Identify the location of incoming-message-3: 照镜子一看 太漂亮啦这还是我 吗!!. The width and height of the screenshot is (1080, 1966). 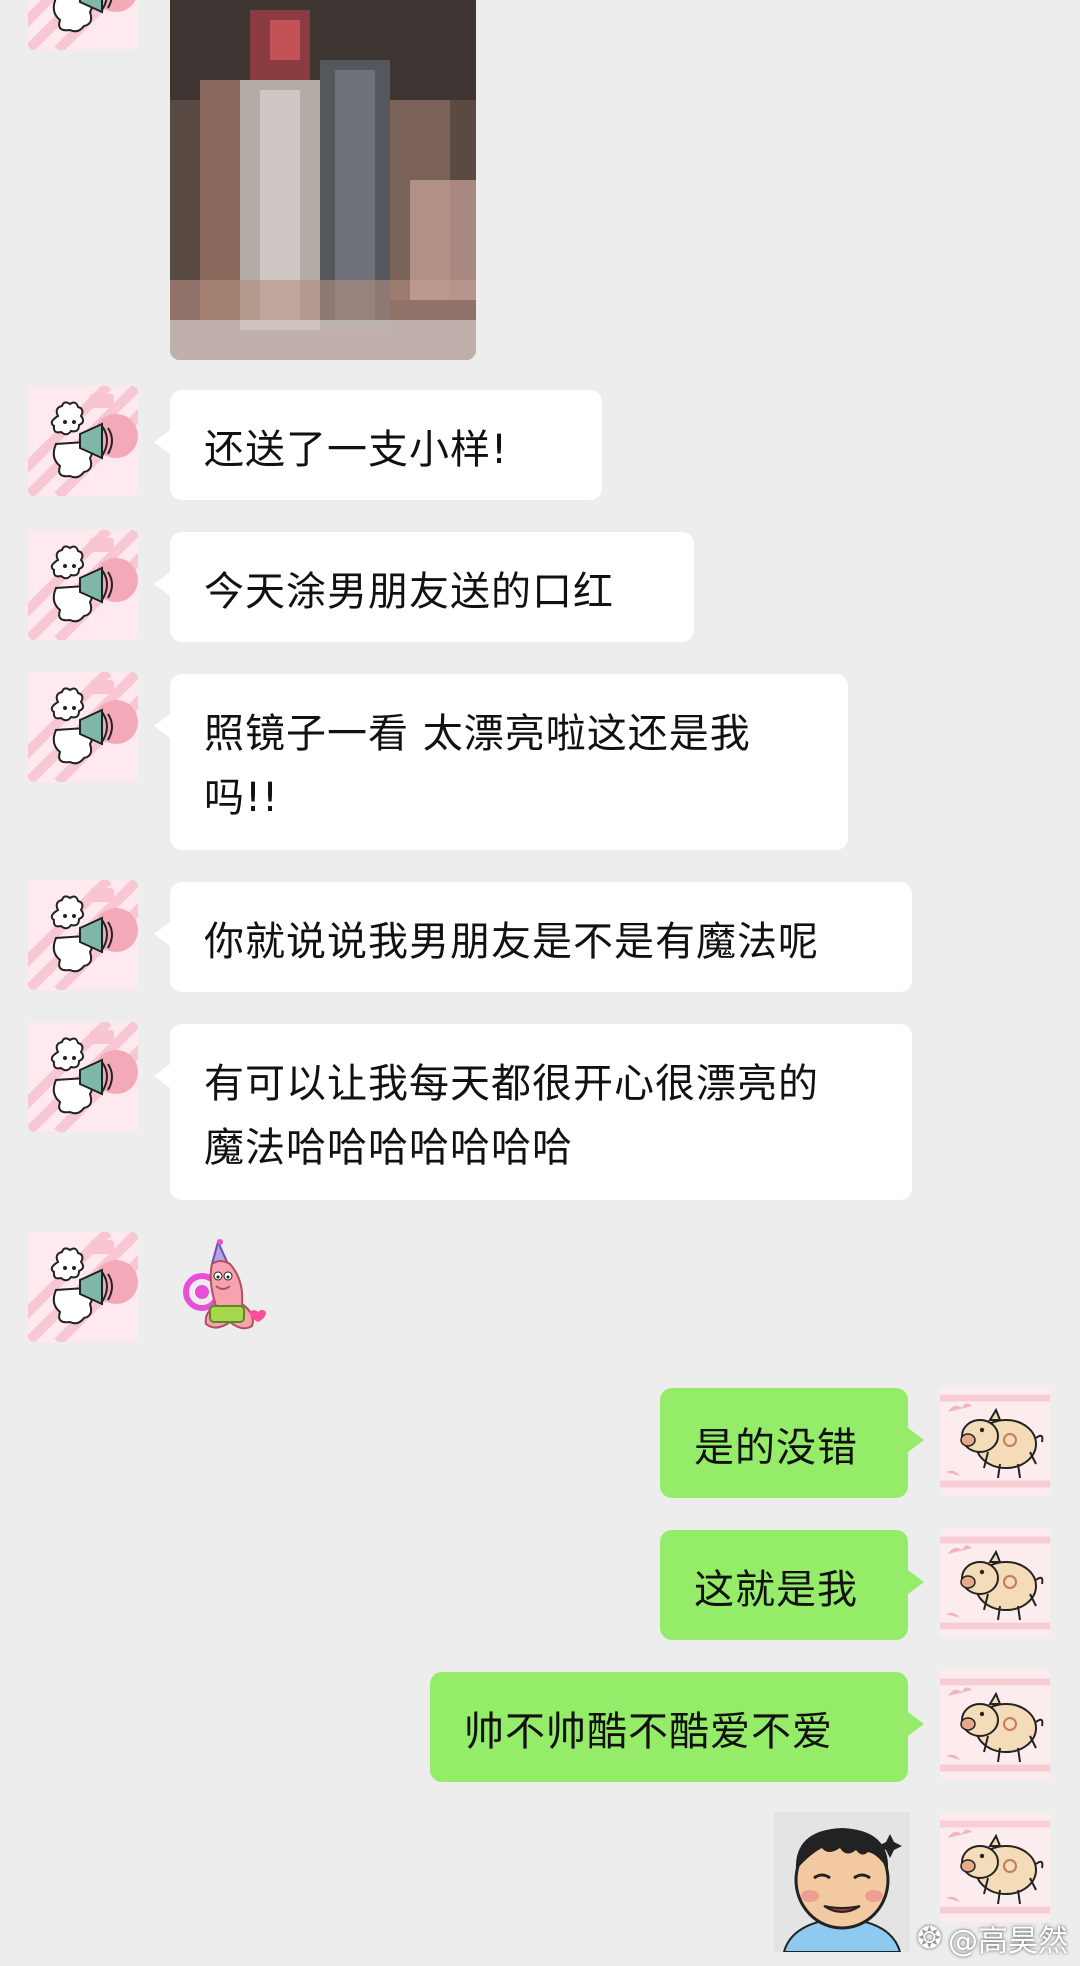
(501, 762).